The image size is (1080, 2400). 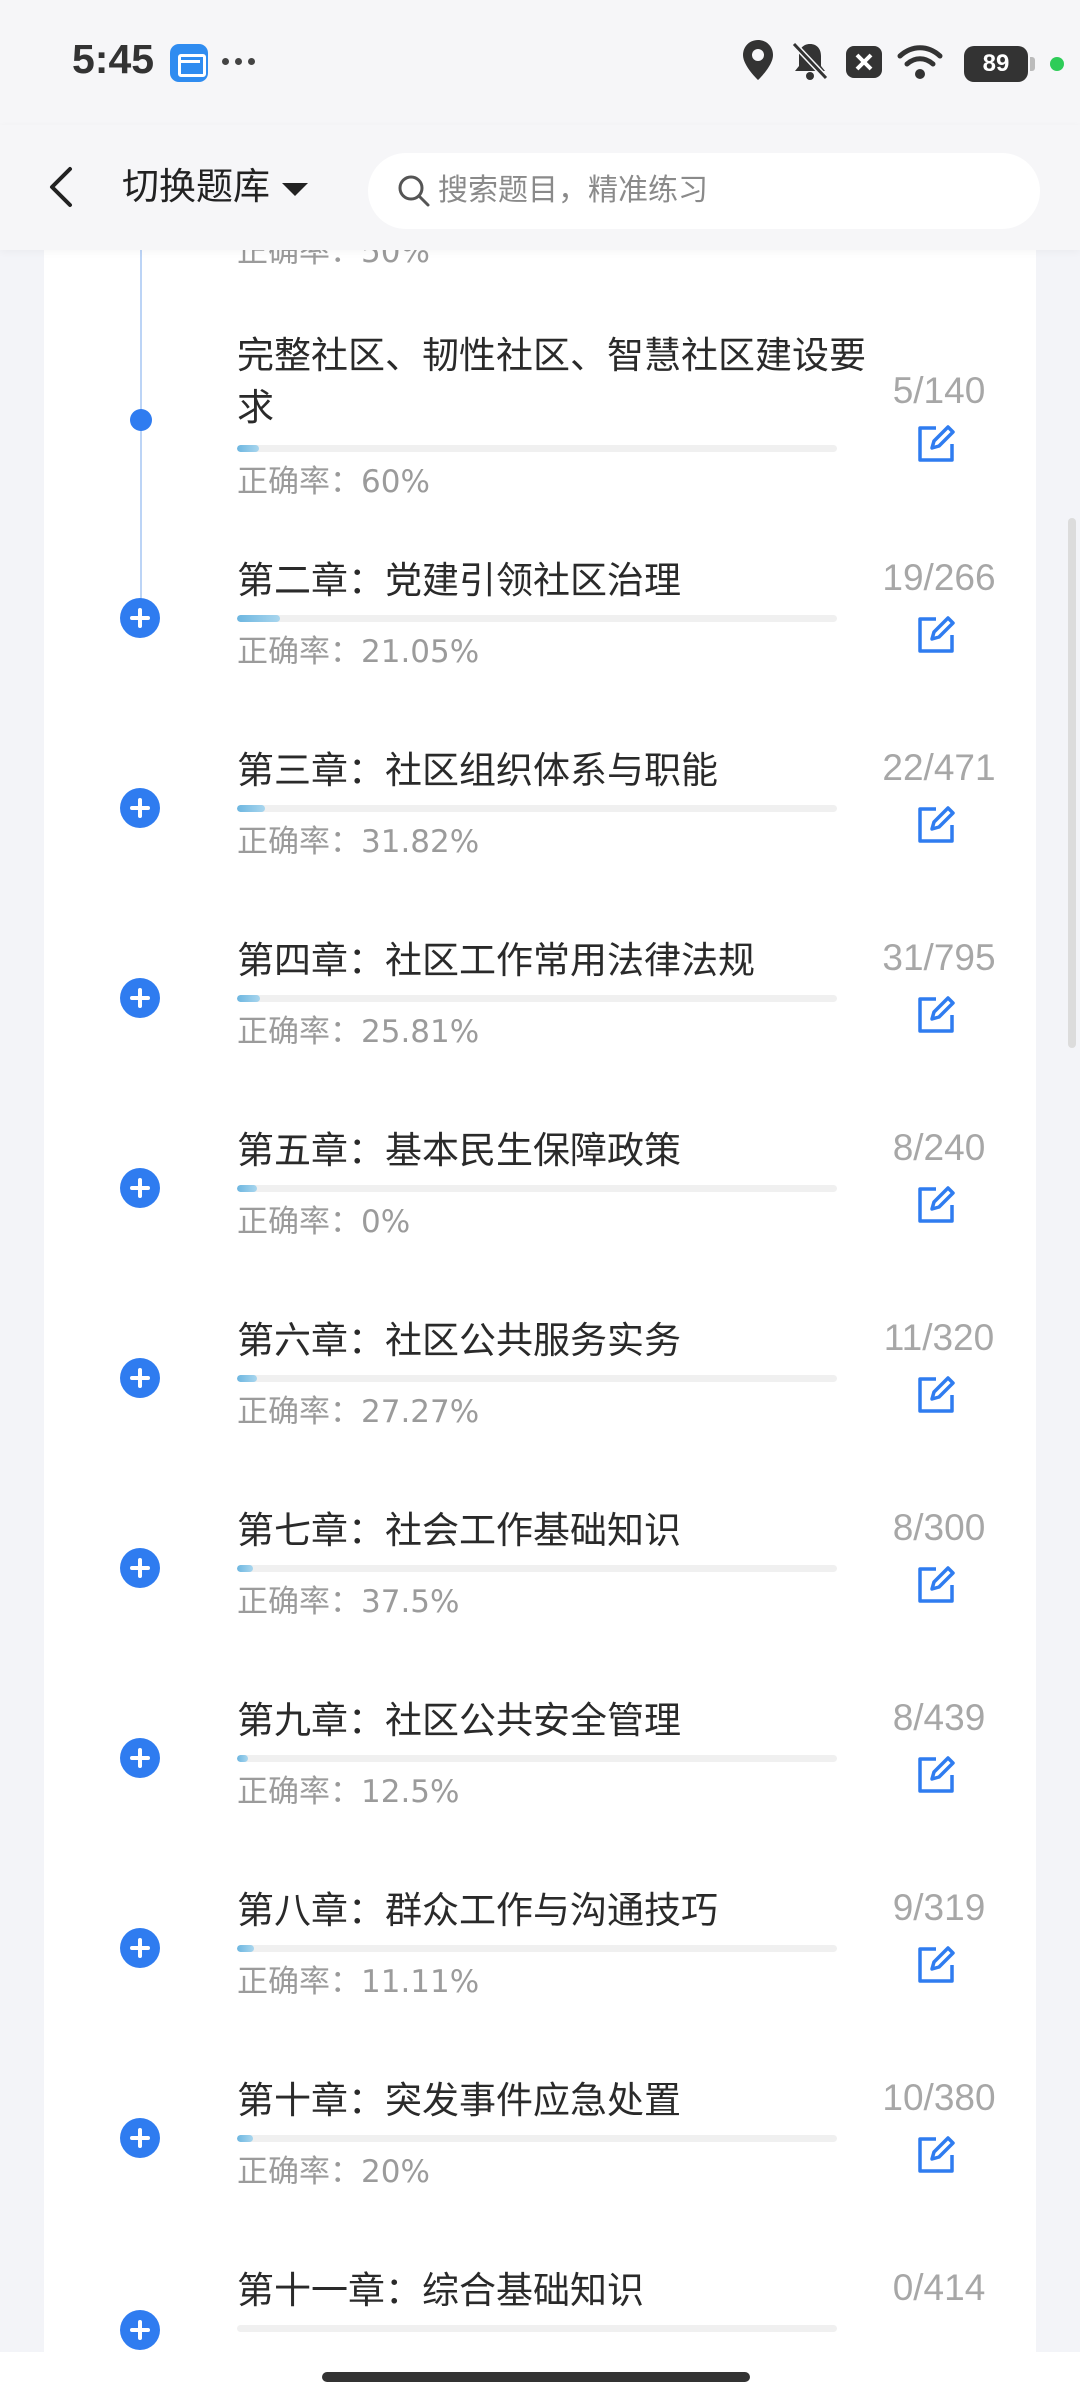 What do you see at coordinates (358, 1982) in the screenshot?
I see `accuracy-rate: 正确率：11.11%` at bounding box center [358, 1982].